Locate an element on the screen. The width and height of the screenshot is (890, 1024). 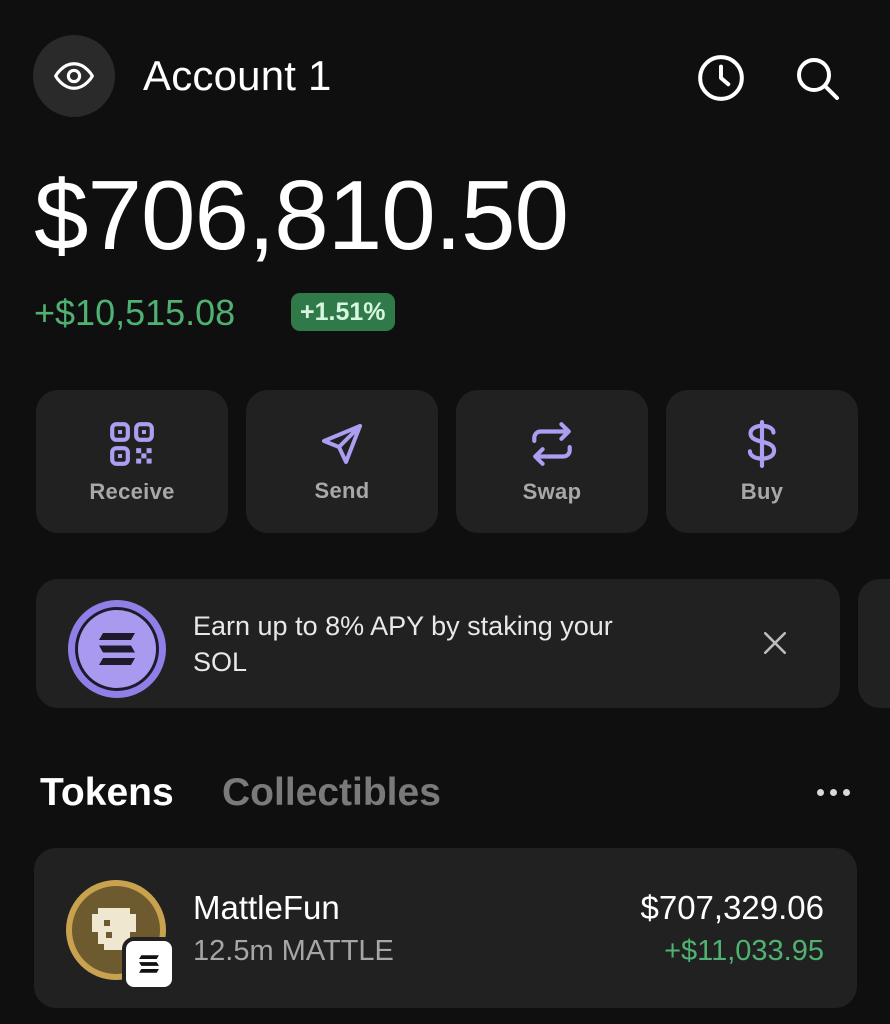
more-options-button is located at coordinates (833, 792).